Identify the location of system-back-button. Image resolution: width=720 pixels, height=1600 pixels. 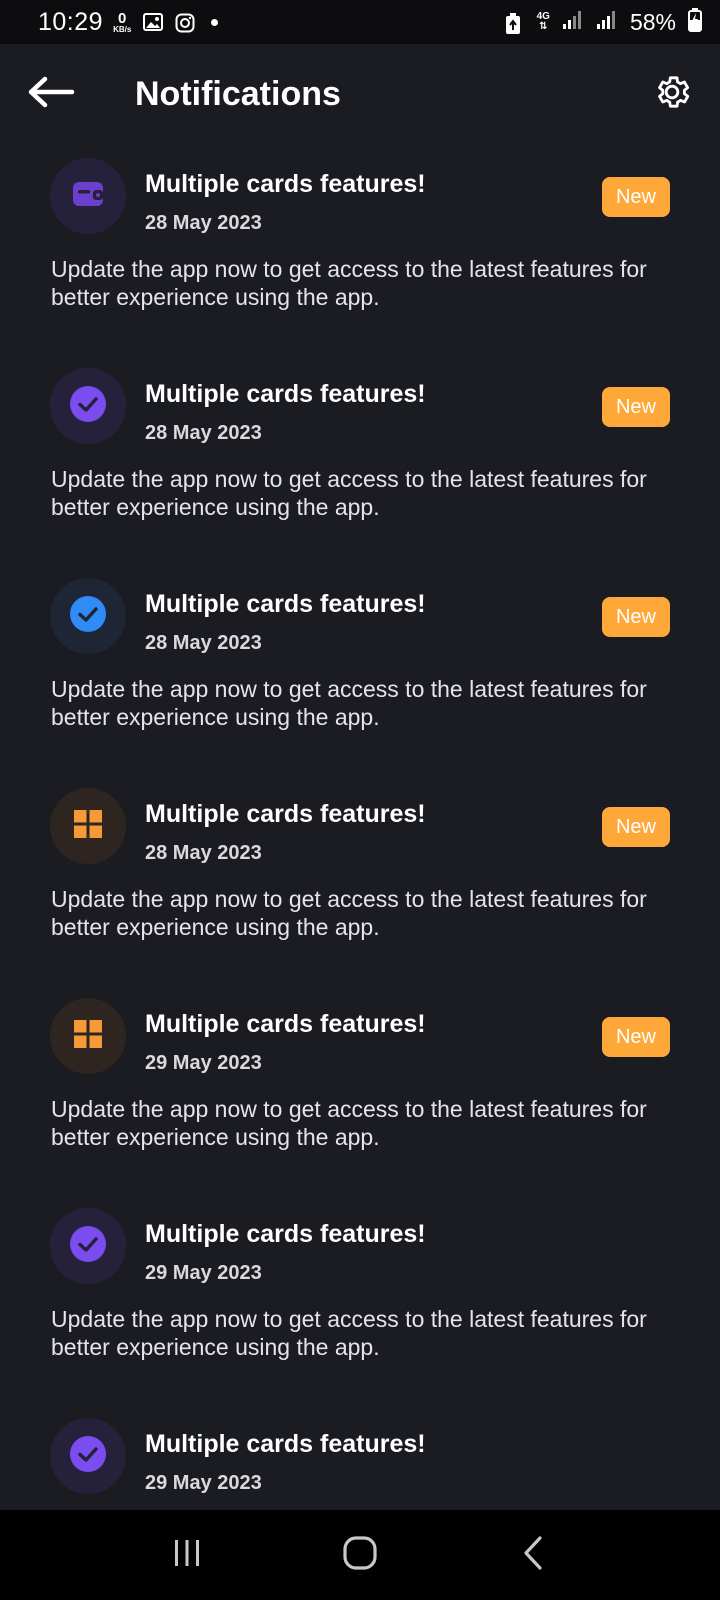
(533, 1555).